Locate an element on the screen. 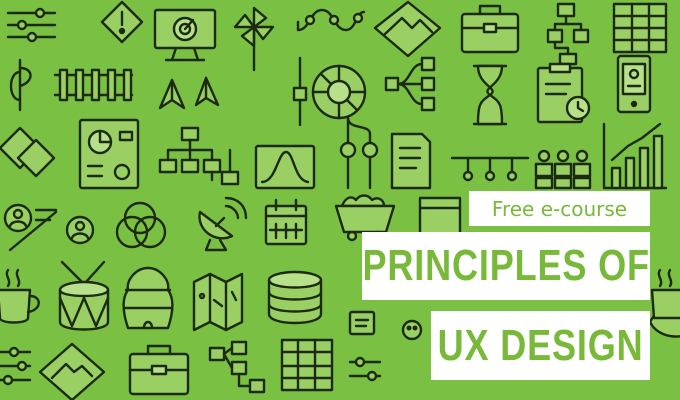  warning-icon is located at coordinates (122, 22).